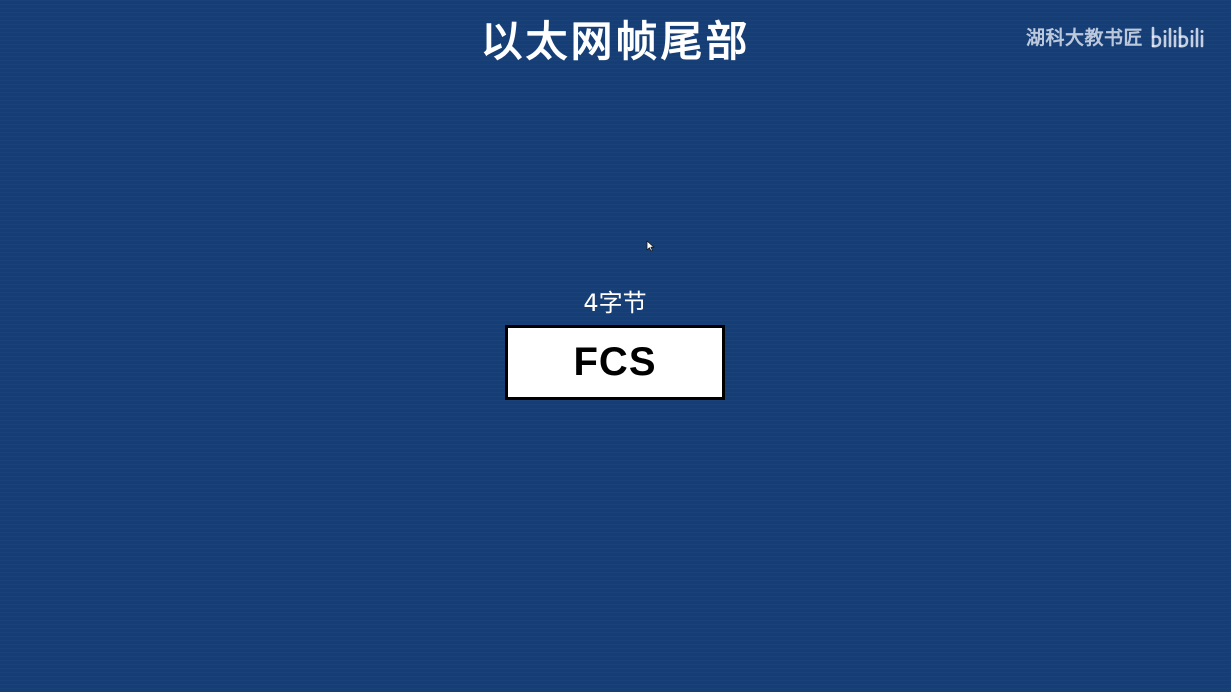 The width and height of the screenshot is (1231, 692). I want to click on mouse-pointer-icon, so click(650, 246).